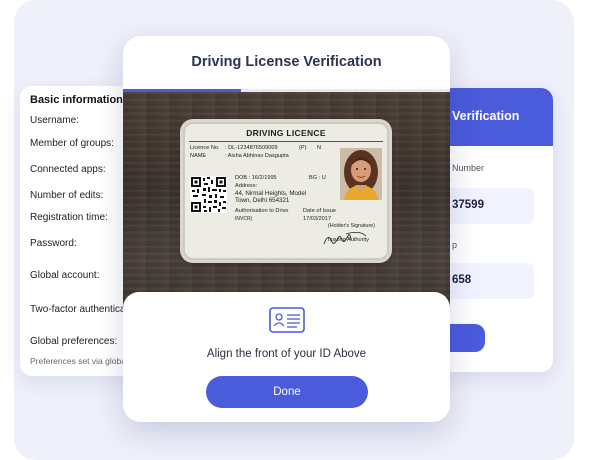 The width and height of the screenshot is (598, 460). Describe the element at coordinates (317, 178) in the screenshot. I see `blood-group: BG : U` at that location.